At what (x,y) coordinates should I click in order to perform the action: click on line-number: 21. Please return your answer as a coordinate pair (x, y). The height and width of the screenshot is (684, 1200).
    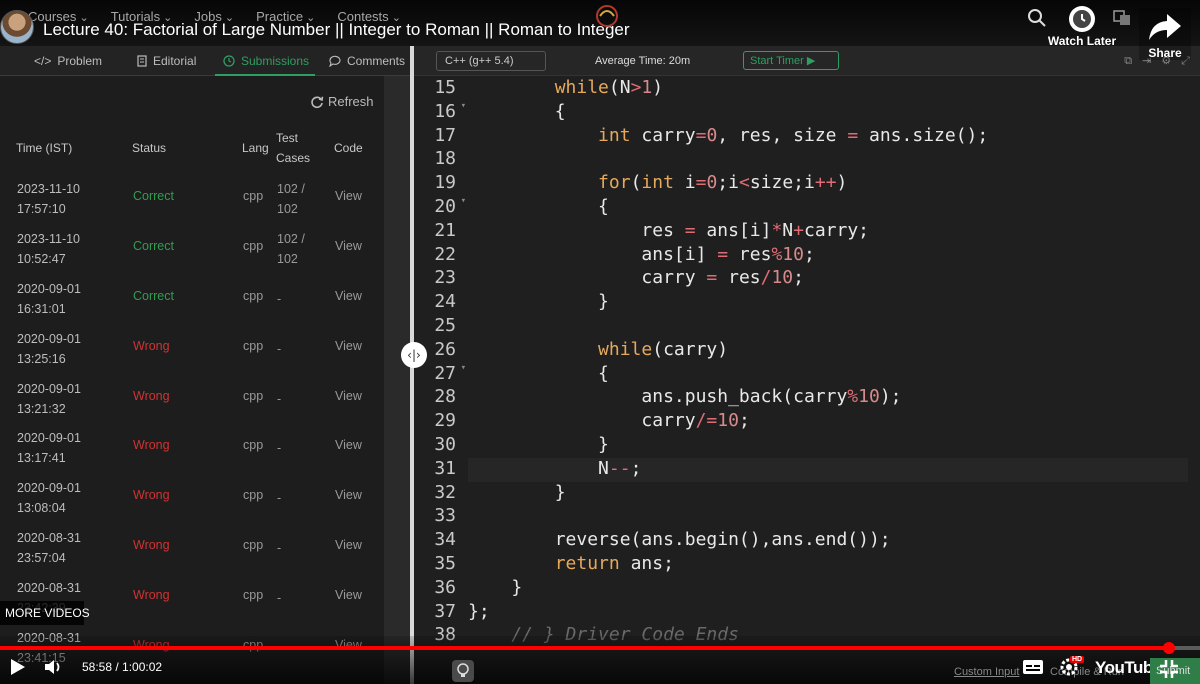
    Looking at the image, I should click on (445, 230).